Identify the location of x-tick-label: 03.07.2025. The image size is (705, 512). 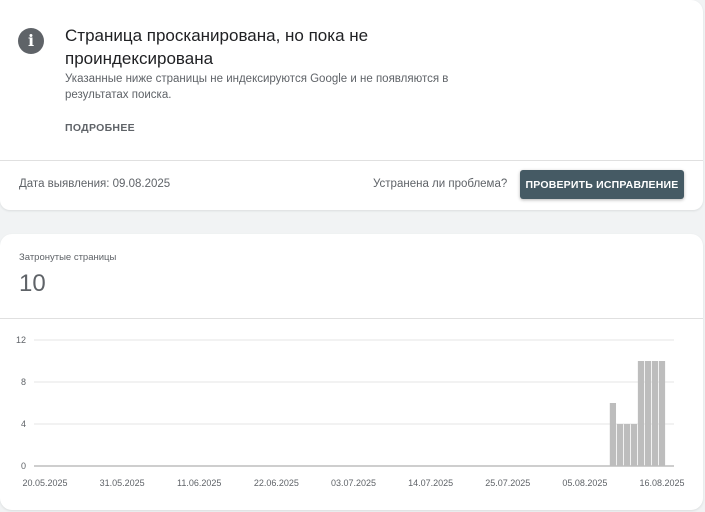
(353, 483).